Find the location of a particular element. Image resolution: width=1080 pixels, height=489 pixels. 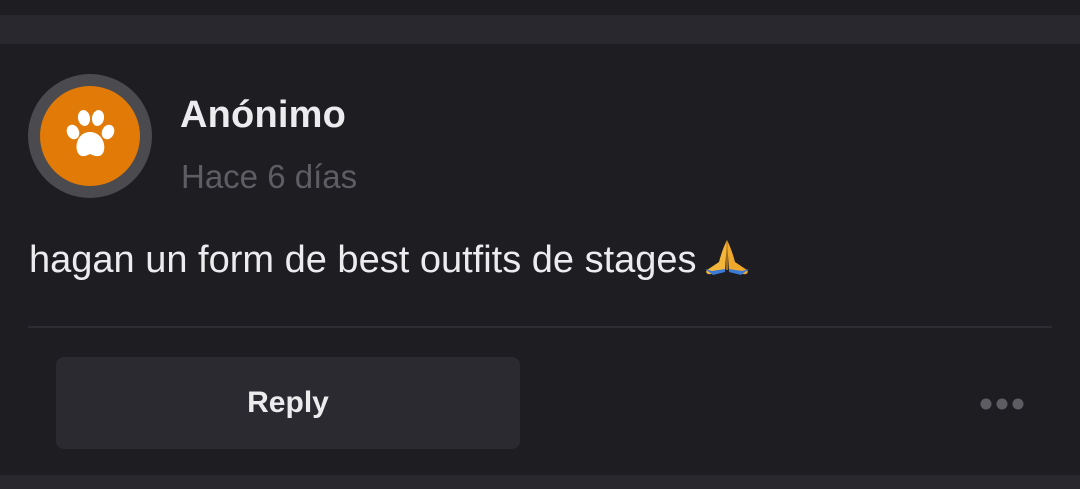

reply-label: Reply is located at coordinates (288, 402).